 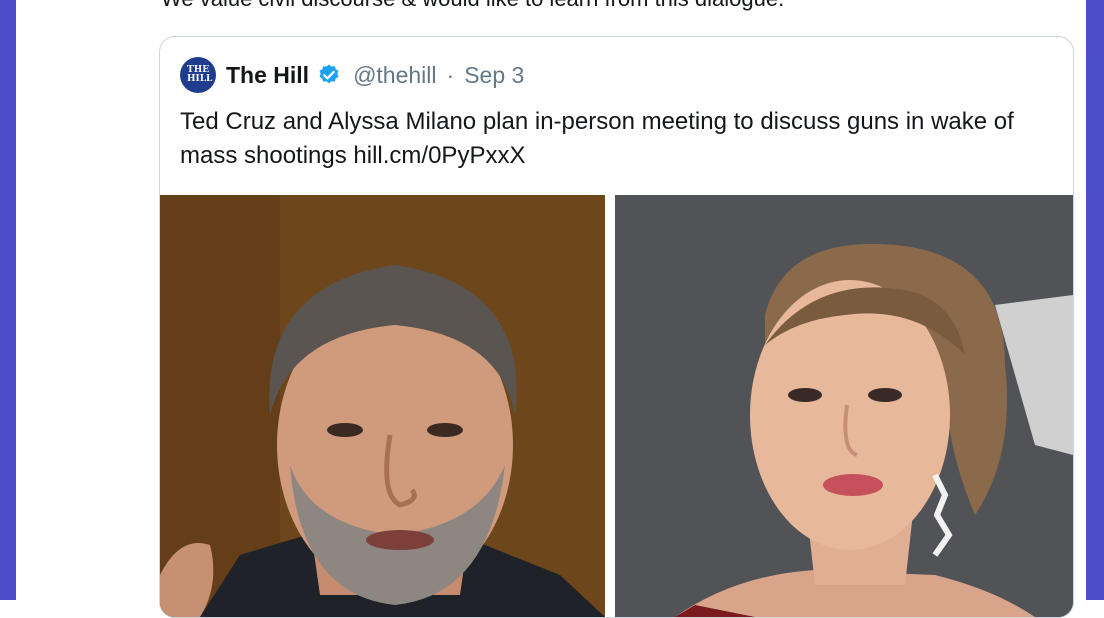 I want to click on tweet-date: Sep 3, so click(x=494, y=75).